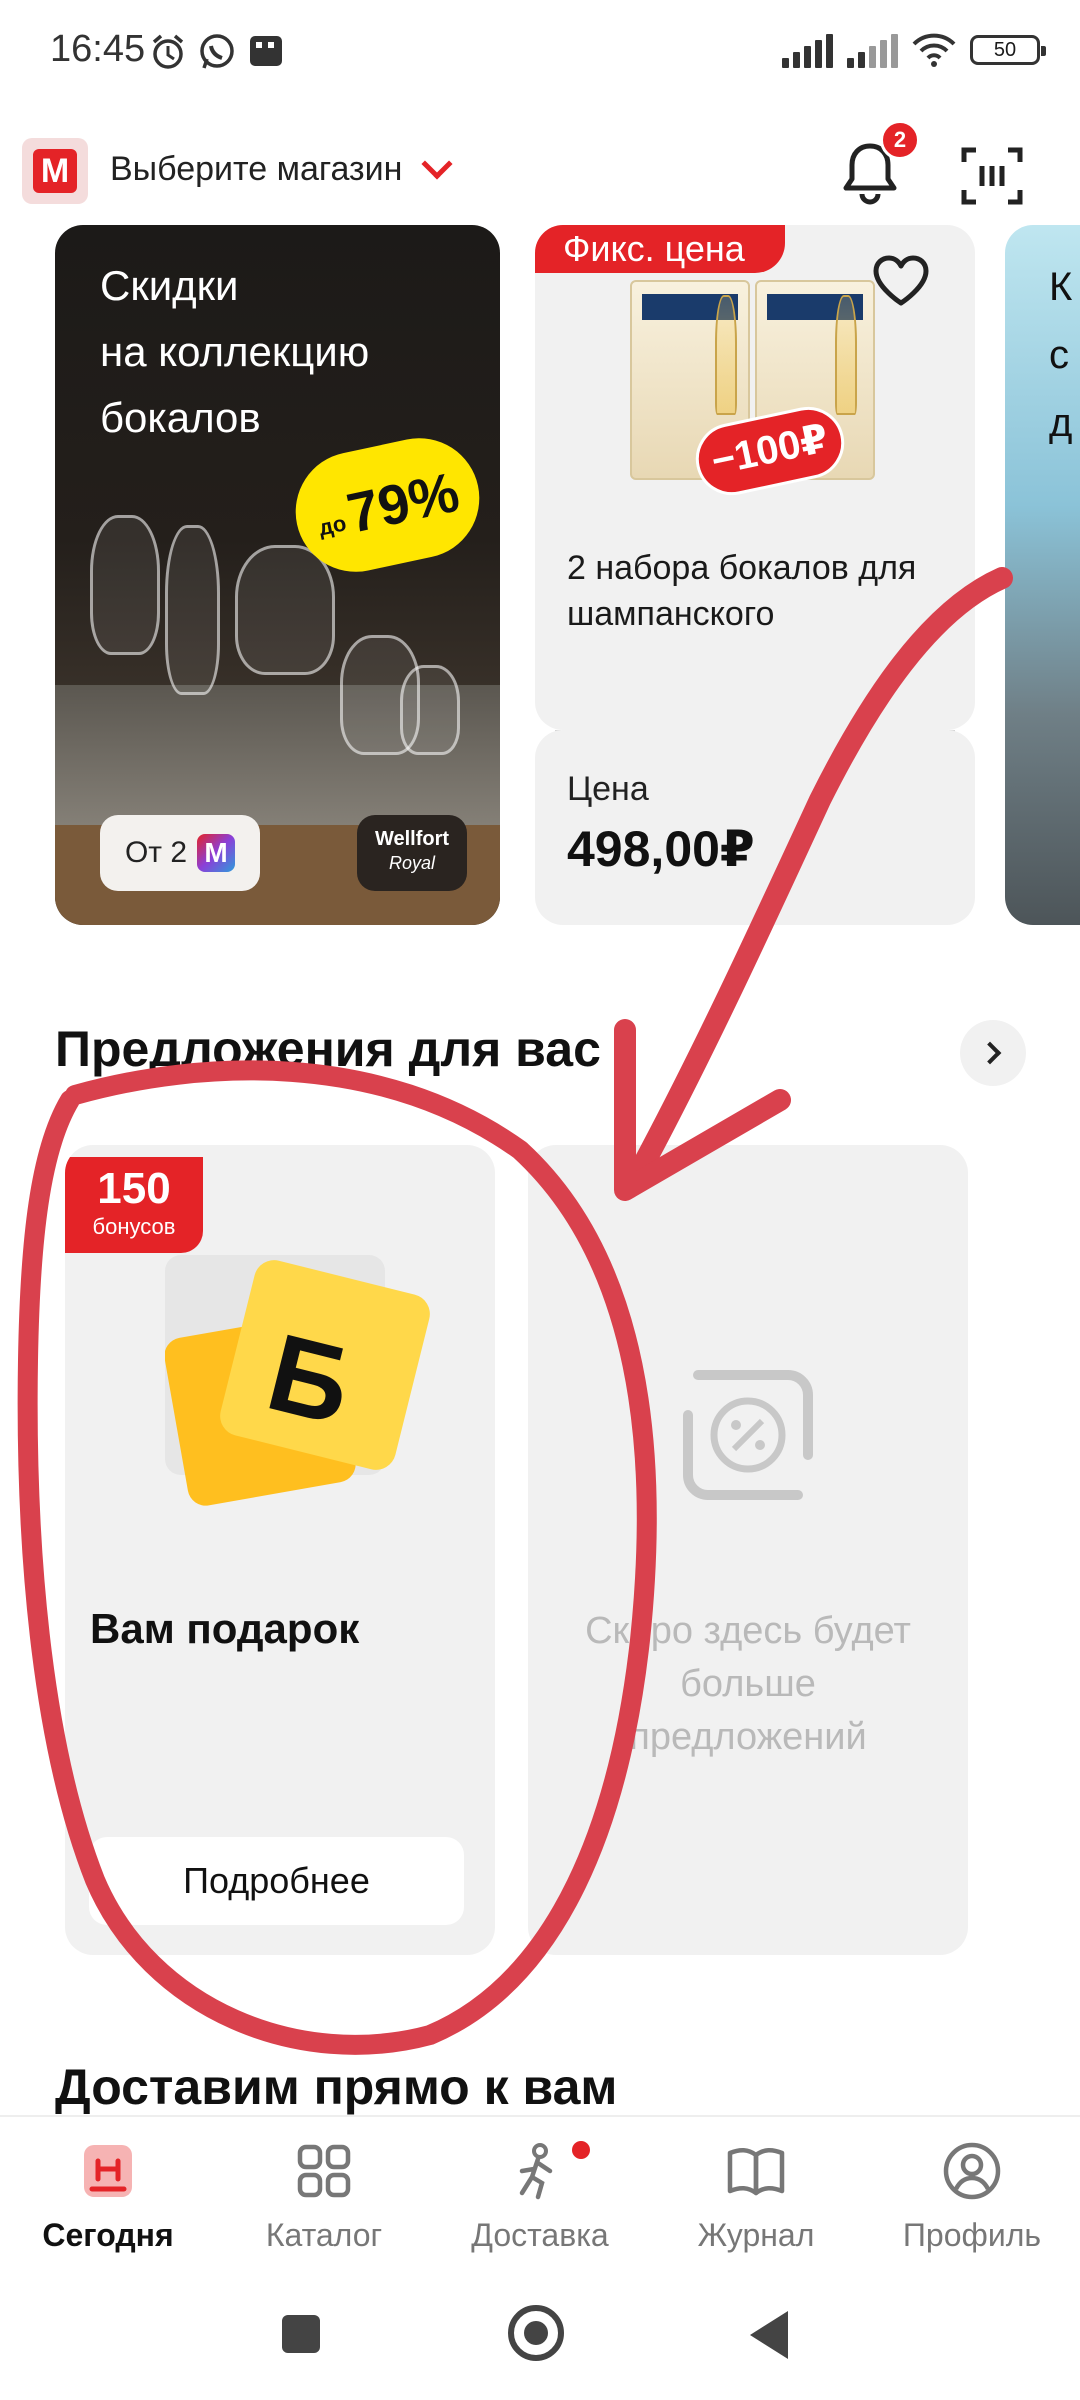 The width and height of the screenshot is (1080, 2400). I want to click on bonus-unit: бонусов, so click(134, 1226).